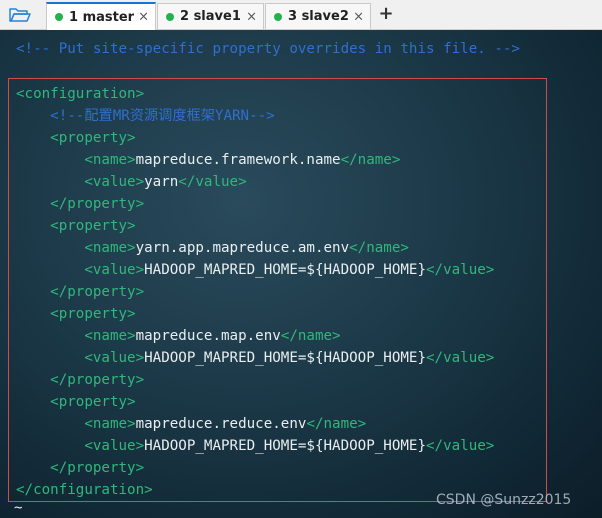 The image size is (602, 518). I want to click on terminal-line: <name>mapreduce.framework.name</name>, so click(208, 160).